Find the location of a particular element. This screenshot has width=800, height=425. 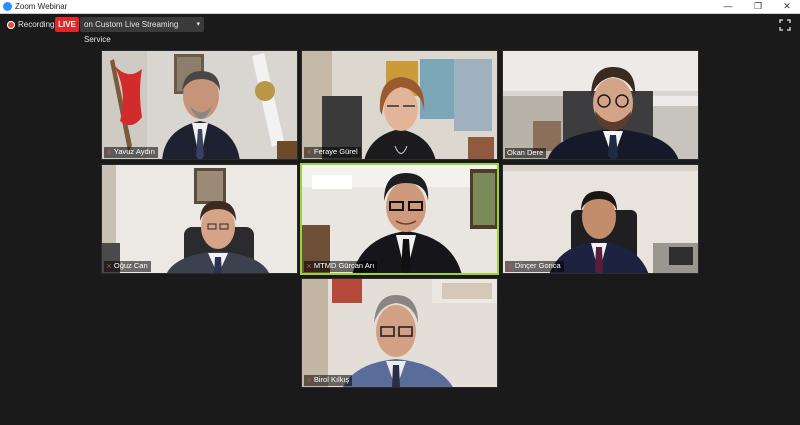

video-tile-dincer-gonca: ⨯ Dinçer Gonca is located at coordinates (600, 219).